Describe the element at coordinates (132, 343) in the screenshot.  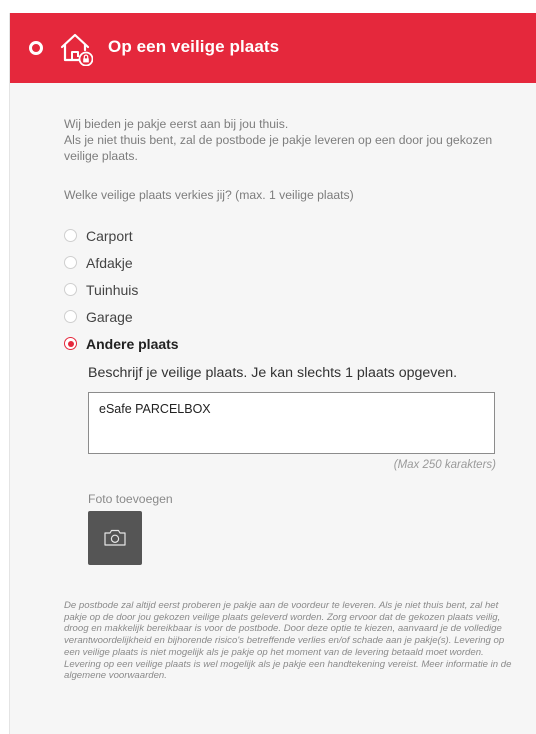
I see `option-label: Andere plaats` at that location.